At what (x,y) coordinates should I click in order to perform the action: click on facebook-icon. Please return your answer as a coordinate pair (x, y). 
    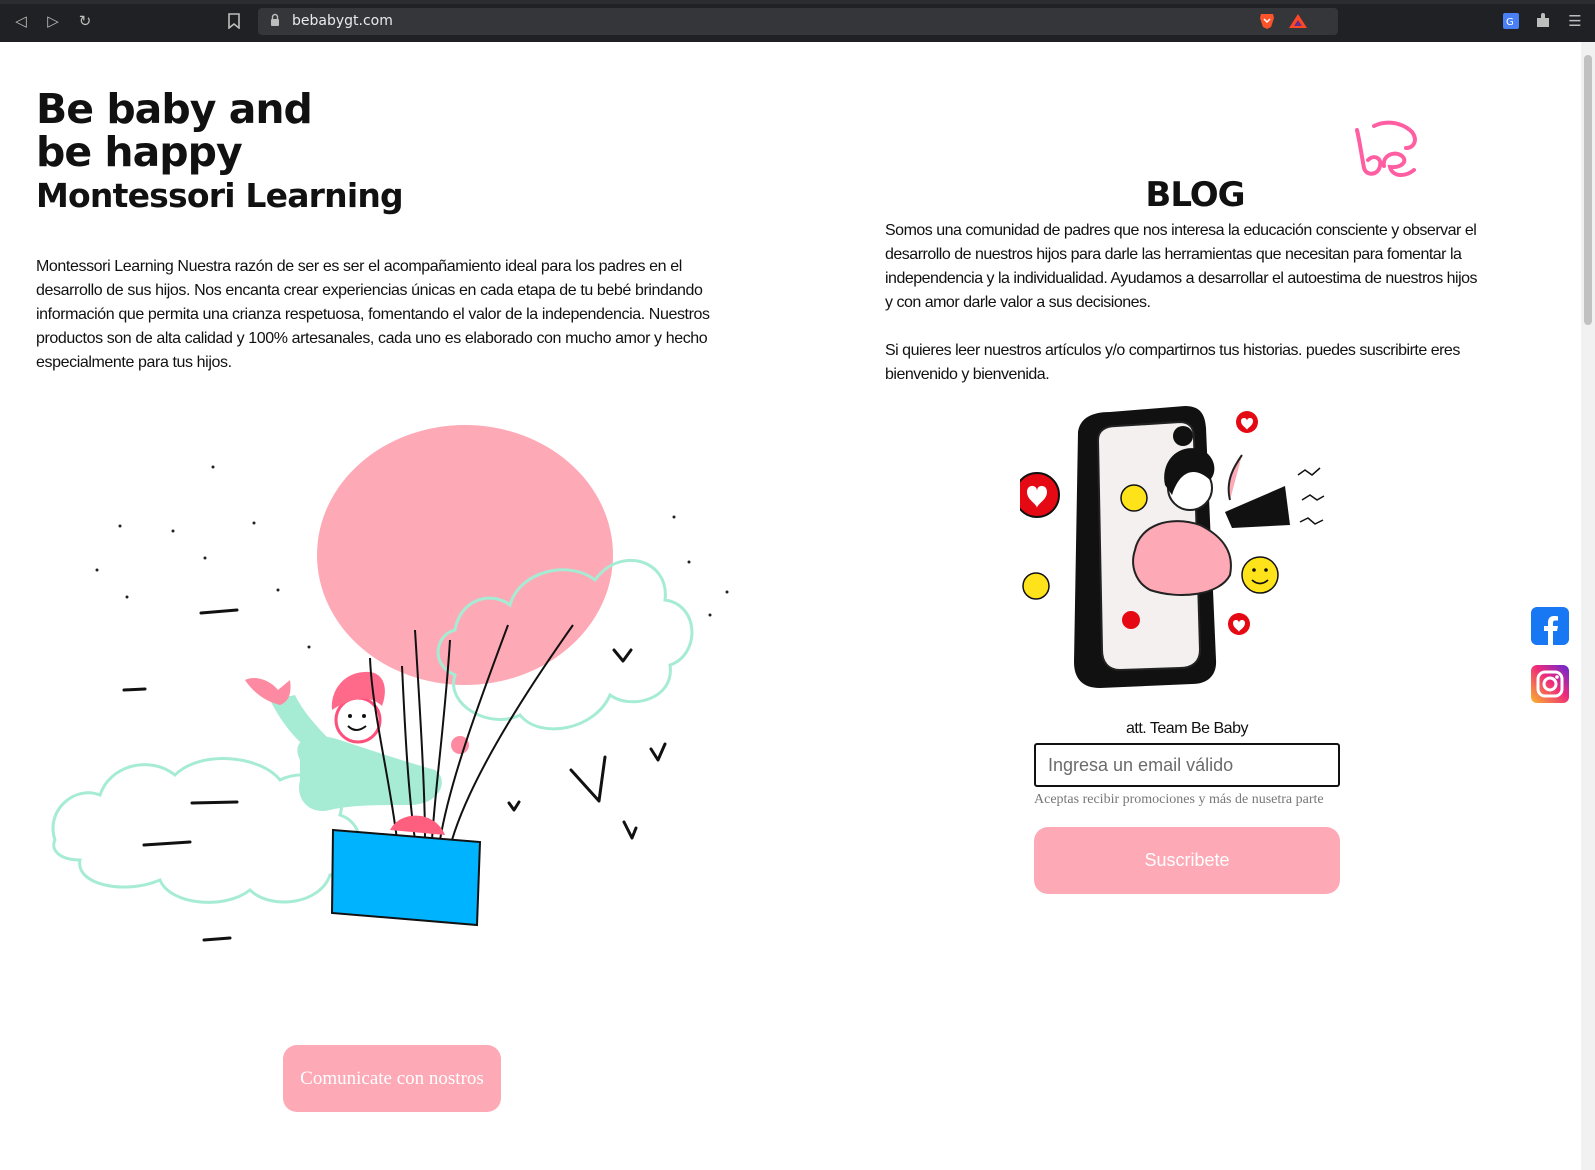
    Looking at the image, I should click on (1550, 626).